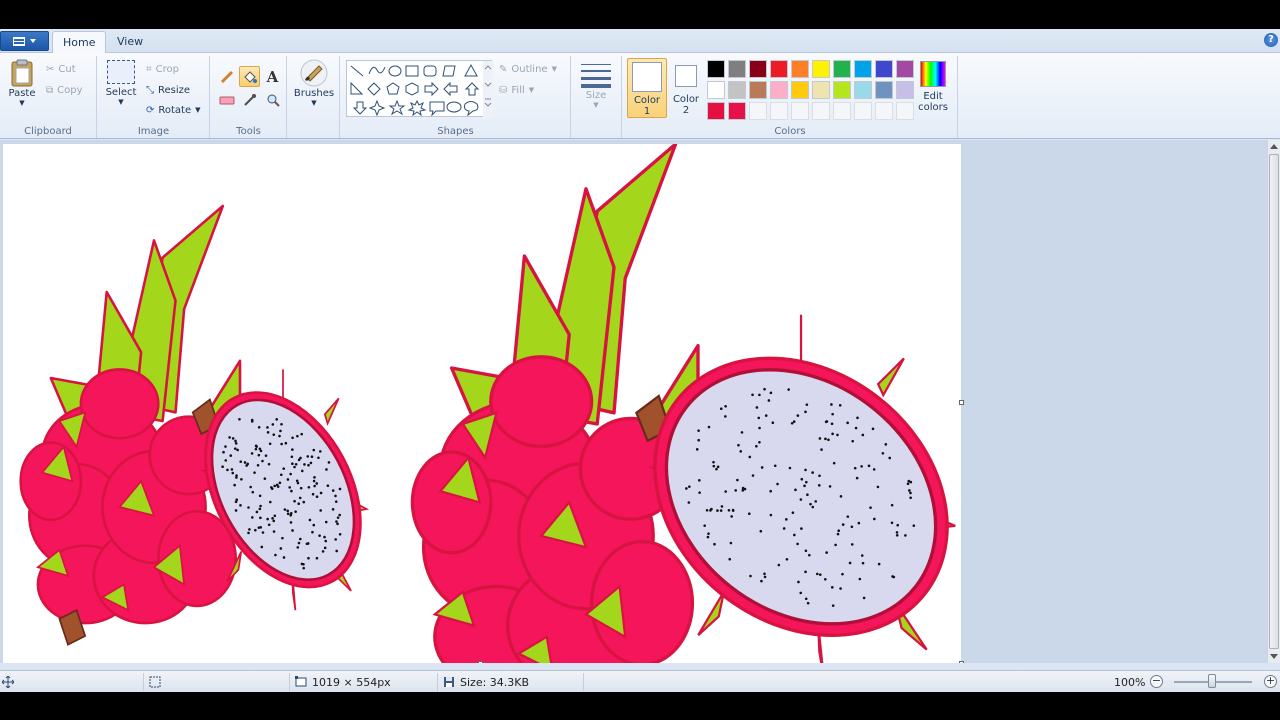 The image size is (1280, 720). Describe the element at coordinates (168, 90) in the screenshot. I see `resize-button: ⤡ Resize` at that location.